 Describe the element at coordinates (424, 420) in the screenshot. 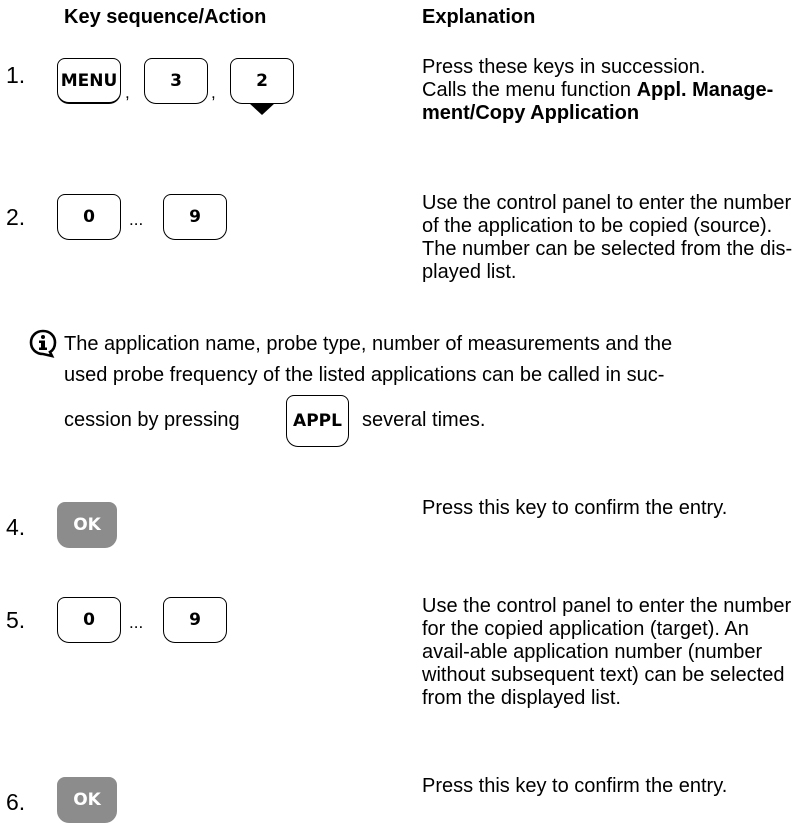

I see `note-line: several times.` at that location.